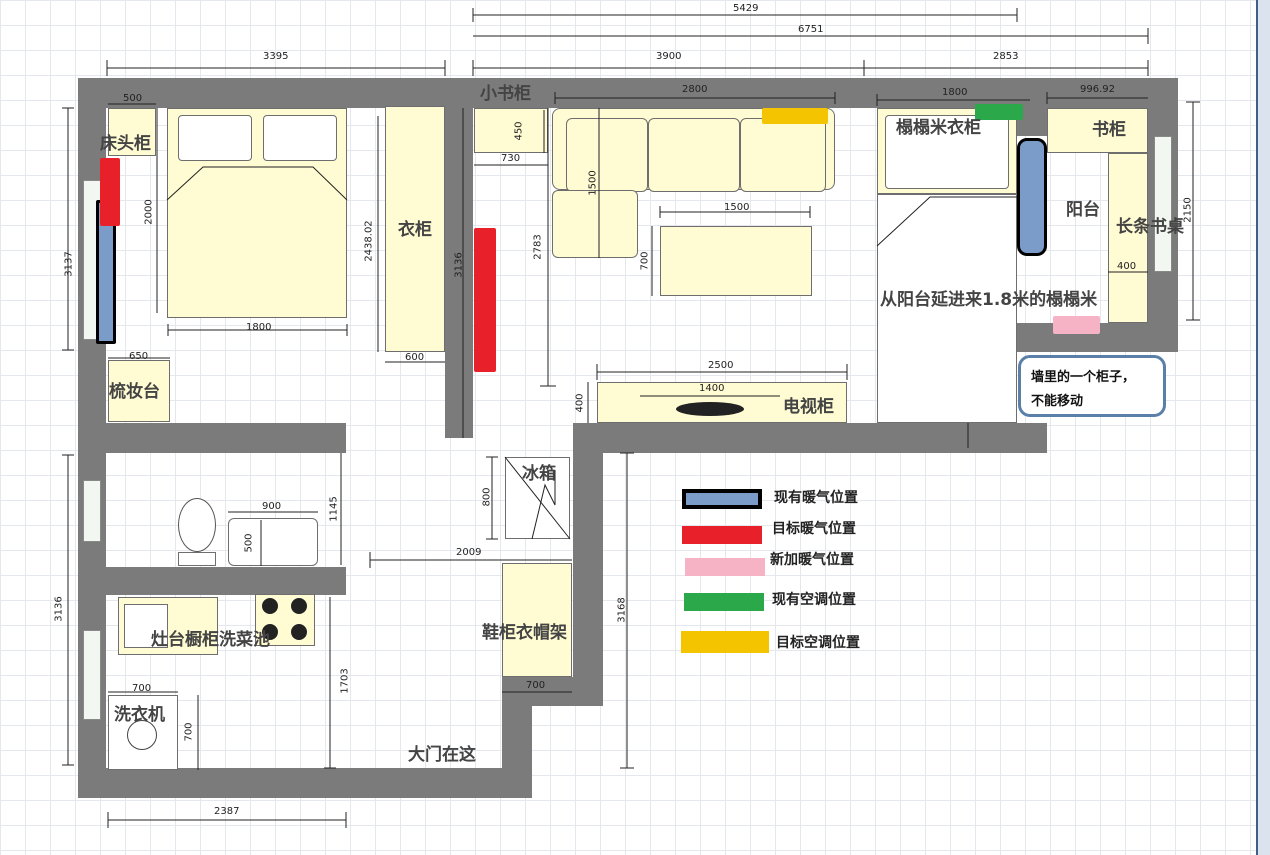 The width and height of the screenshot is (1270, 855). What do you see at coordinates (812, 560) in the screenshot?
I see `legend-label-new-heater: 新加暖气位置` at bounding box center [812, 560].